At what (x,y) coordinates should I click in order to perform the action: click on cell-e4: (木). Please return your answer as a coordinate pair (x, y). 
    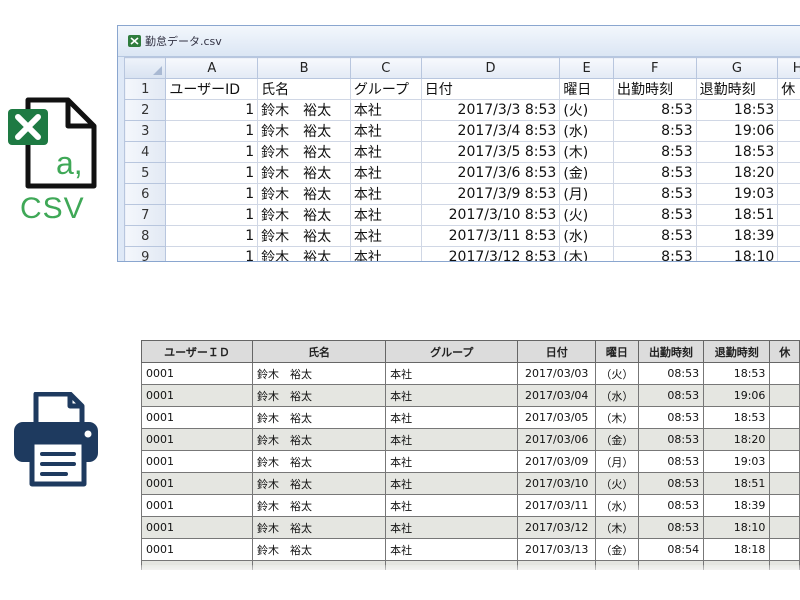
    Looking at the image, I should click on (586, 152).